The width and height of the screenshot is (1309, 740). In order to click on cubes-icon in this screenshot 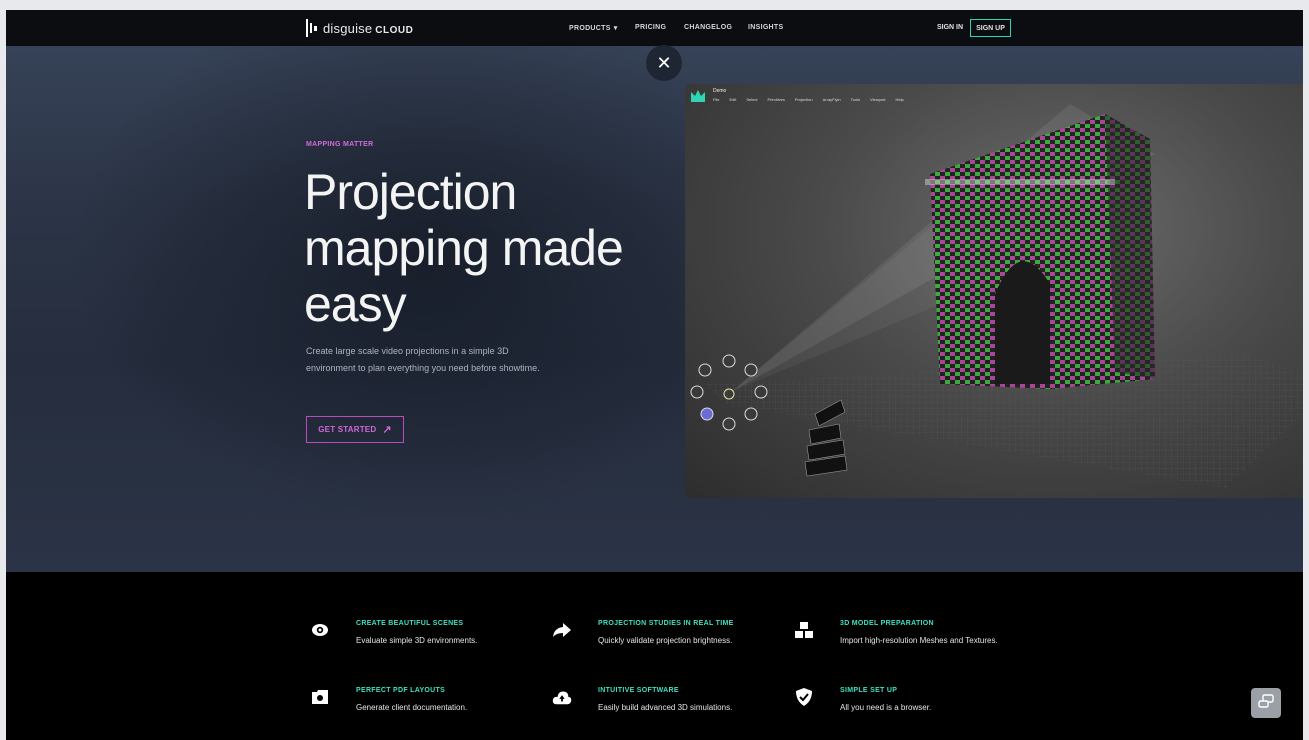, I will do `click(804, 630)`.